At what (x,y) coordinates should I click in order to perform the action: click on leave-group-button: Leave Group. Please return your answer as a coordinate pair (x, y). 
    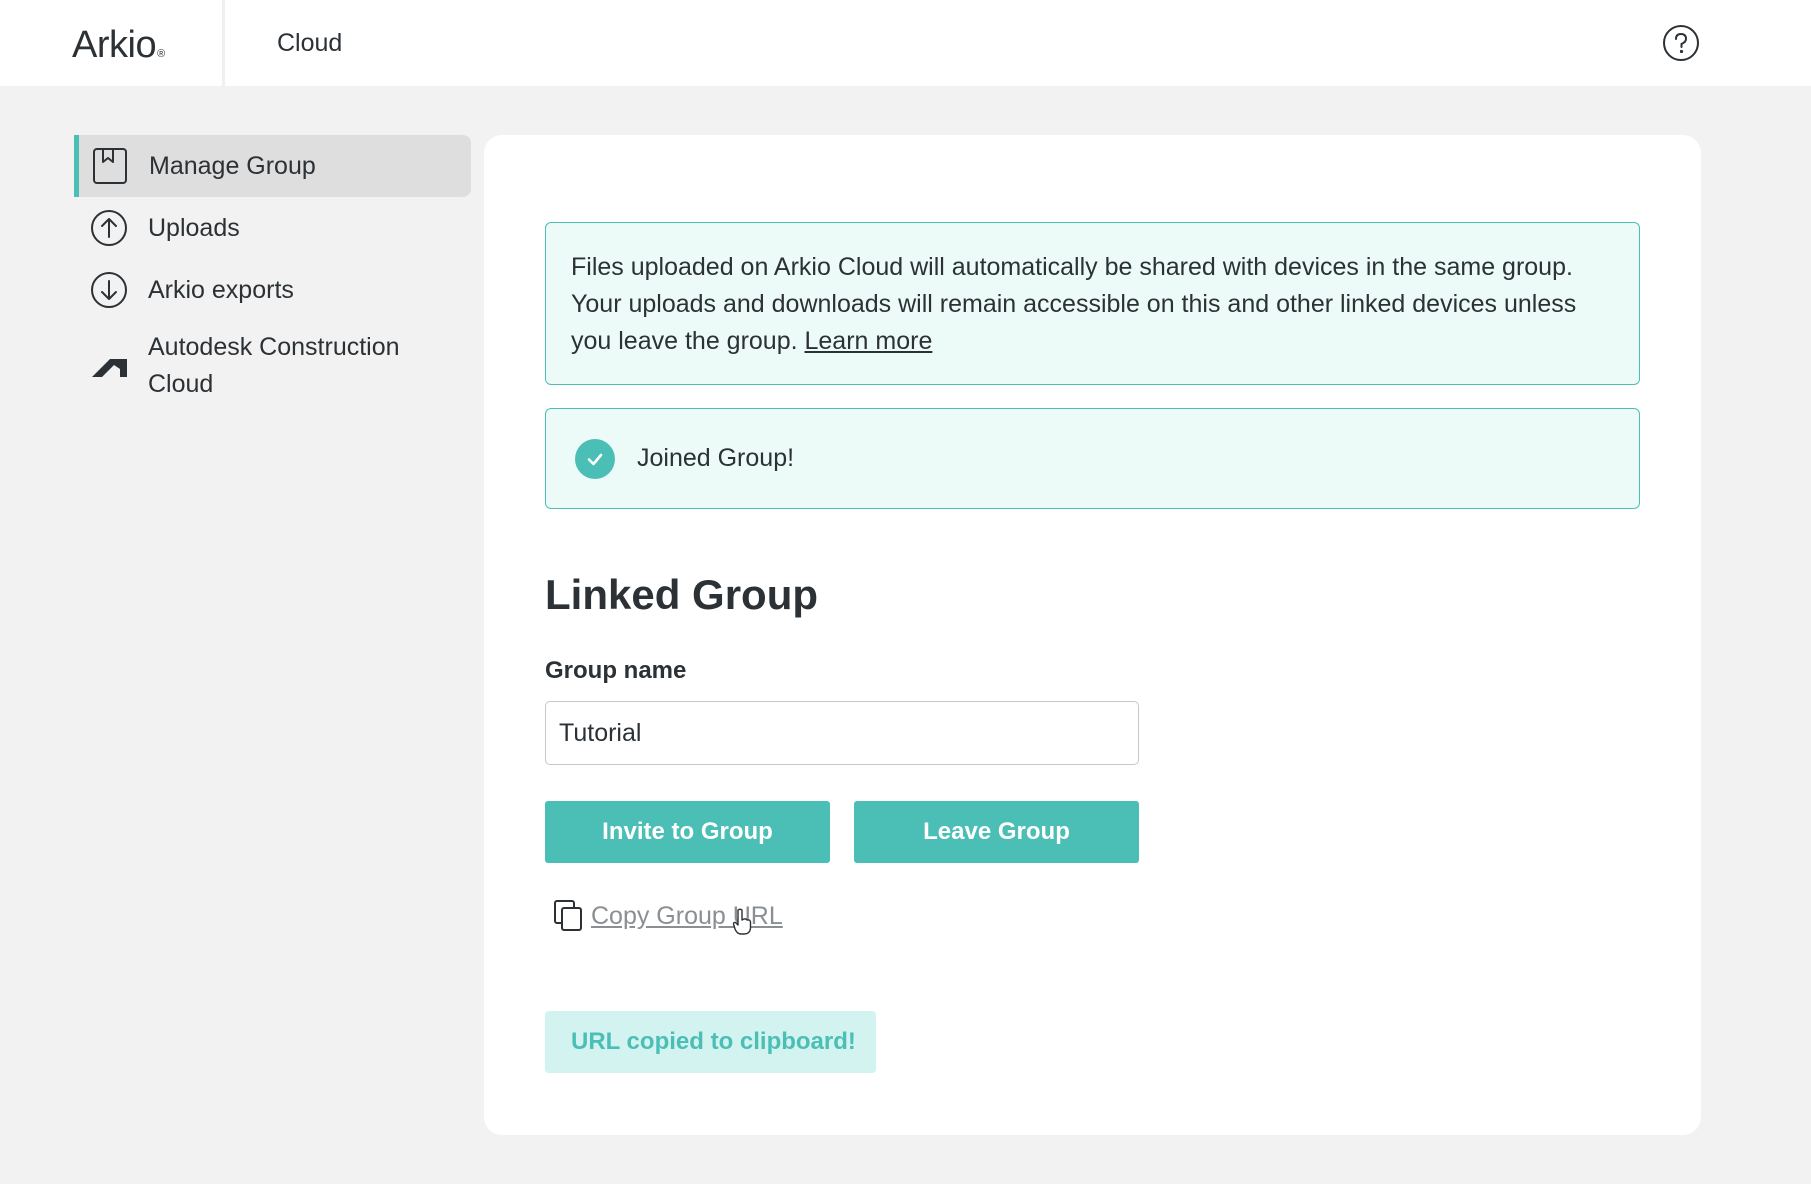
    Looking at the image, I should click on (996, 832).